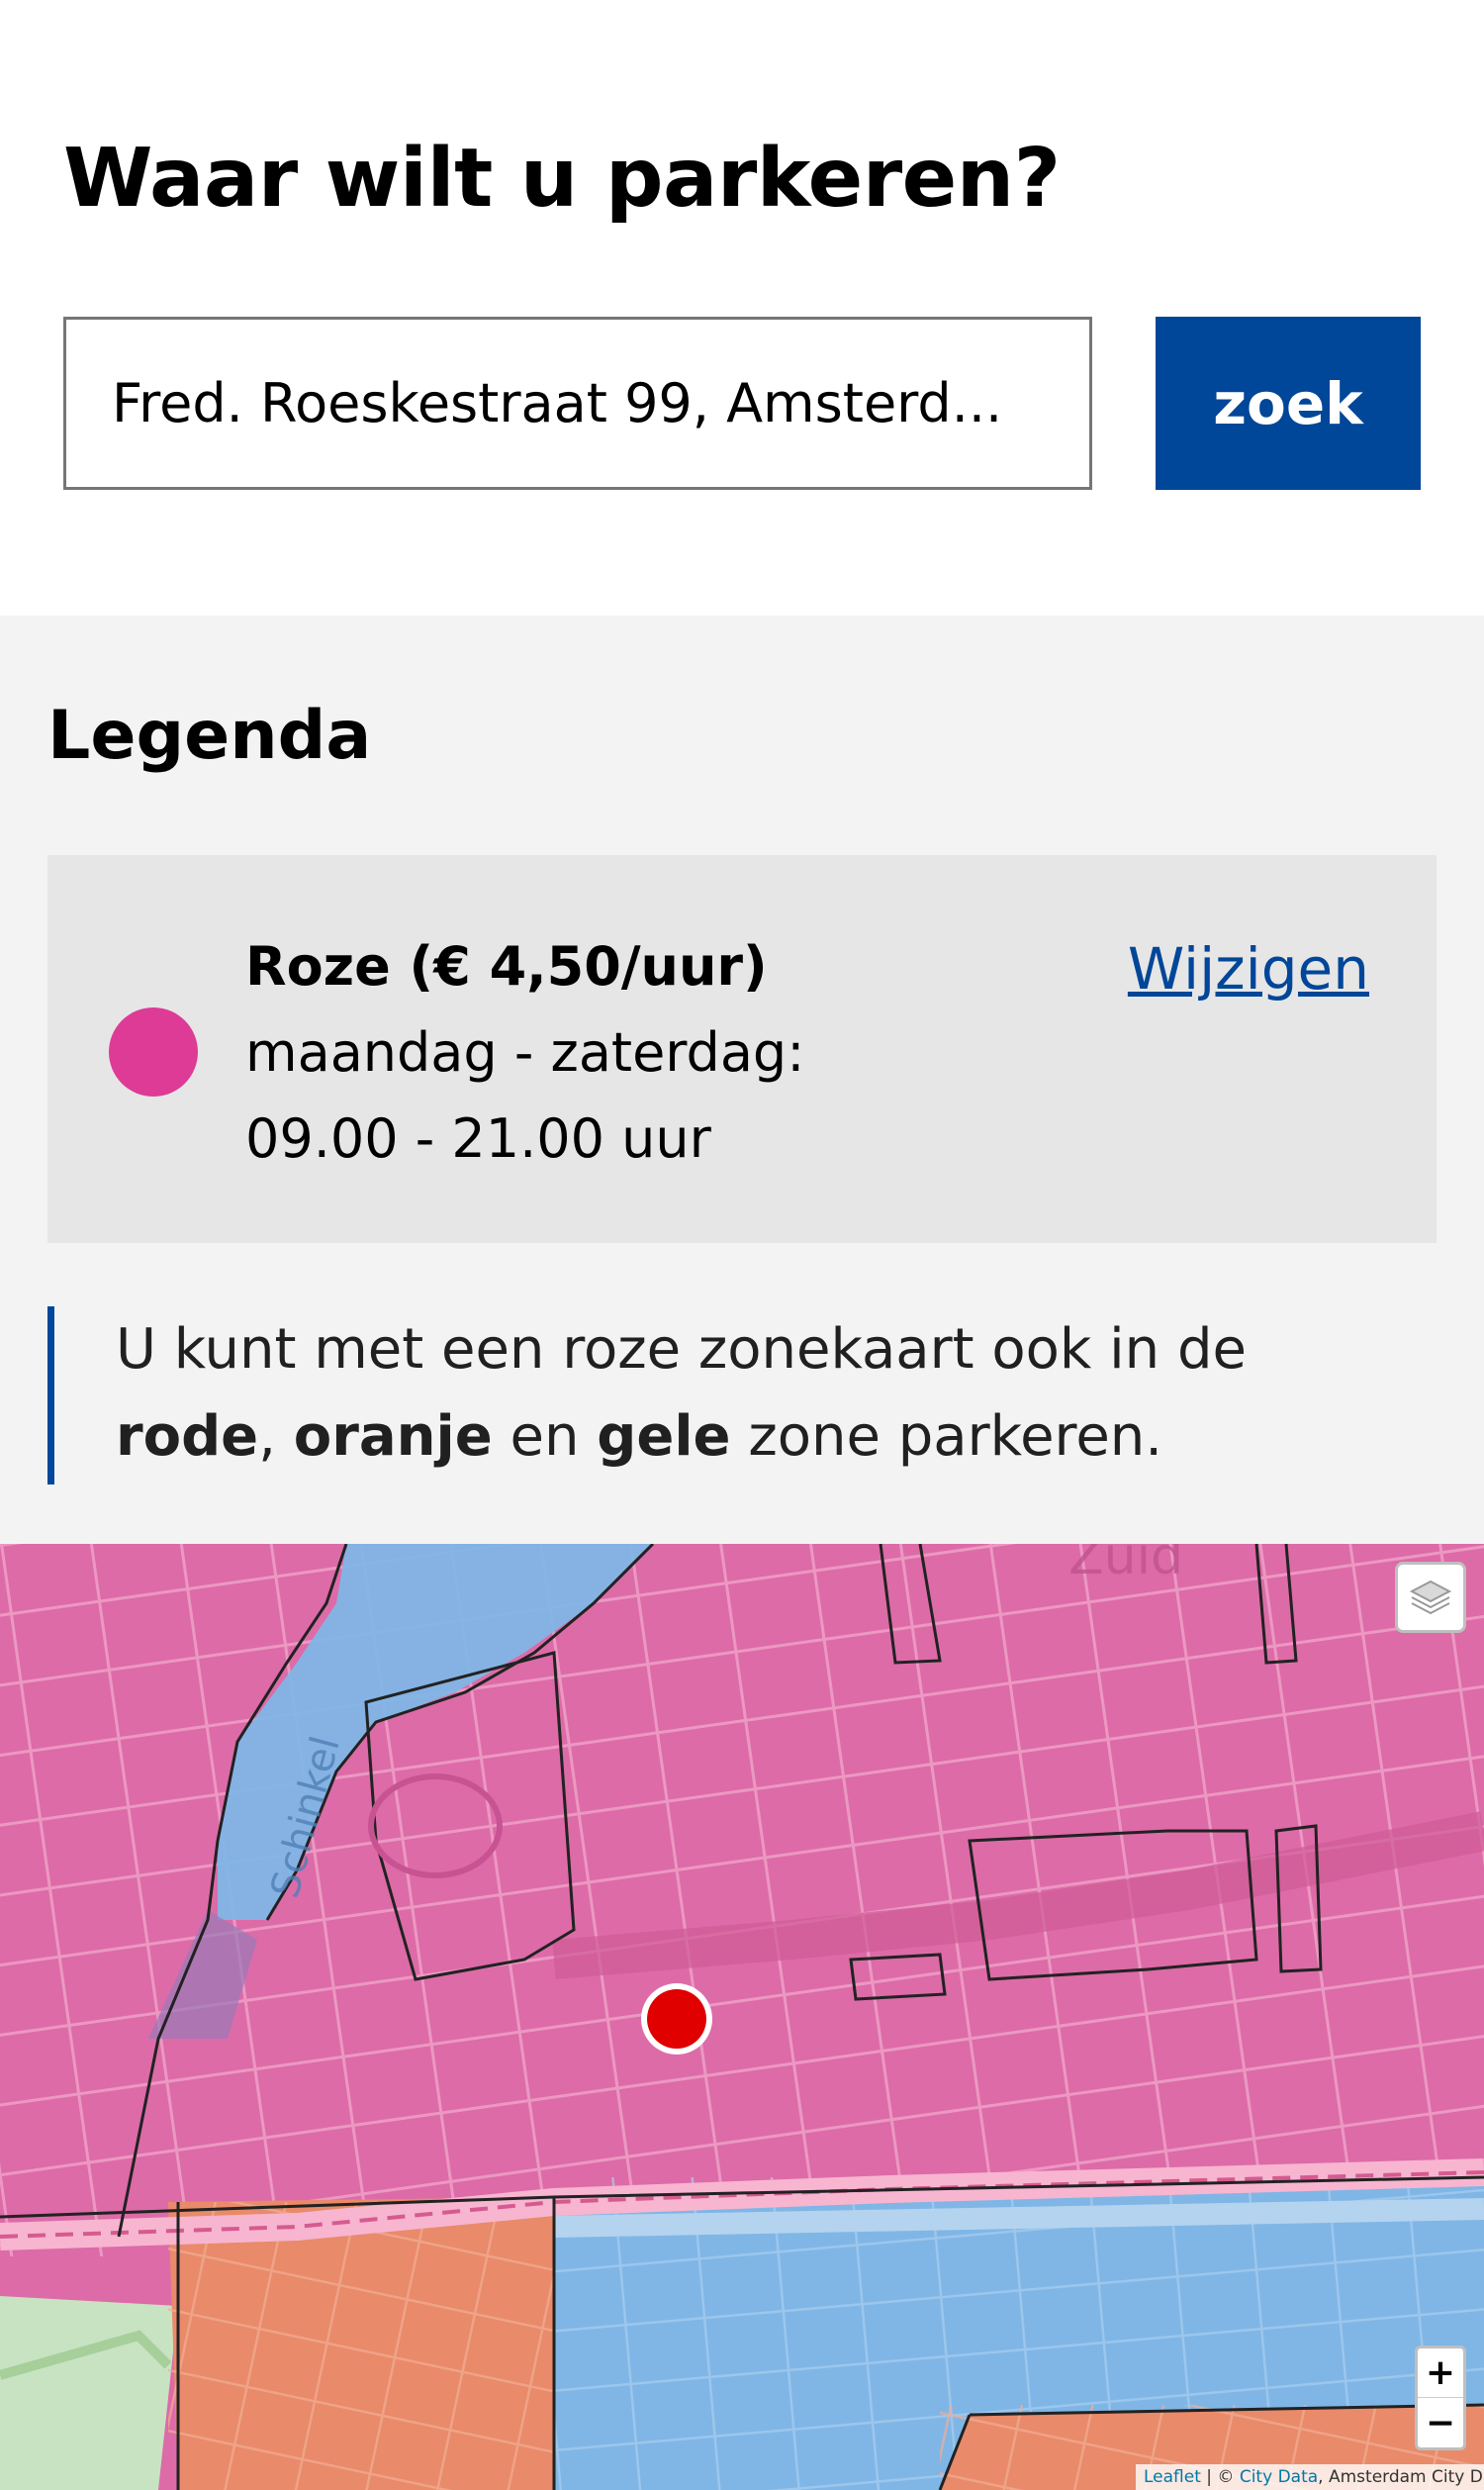  Describe the element at coordinates (267, 1436) in the screenshot. I see `info-comma: ,` at that location.